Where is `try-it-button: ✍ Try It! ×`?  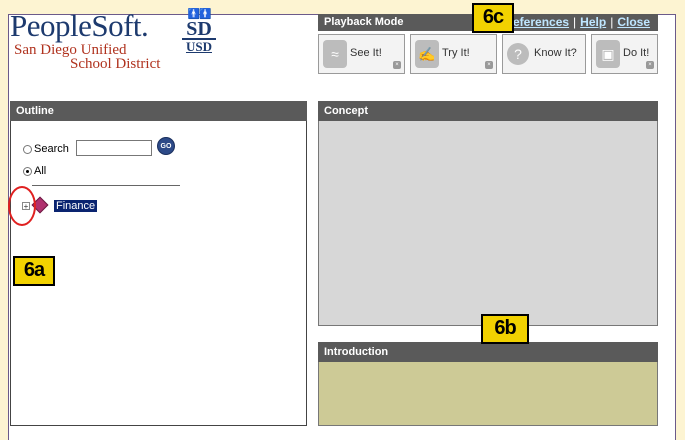 try-it-button: ✍ Try It! × is located at coordinates (453, 54).